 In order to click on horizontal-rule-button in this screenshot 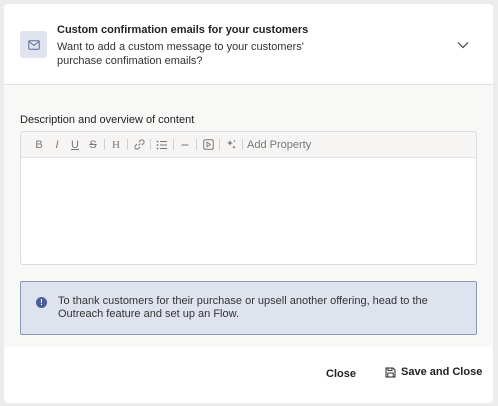, I will do `click(185, 145)`.